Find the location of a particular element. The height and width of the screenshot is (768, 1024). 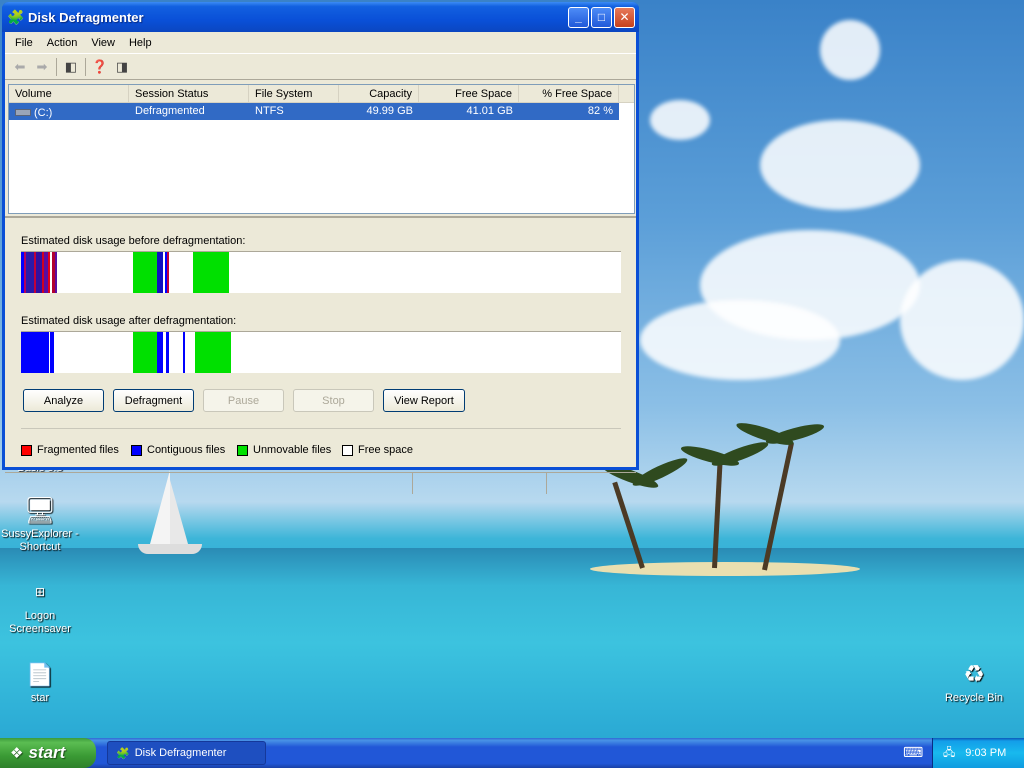

analyze-button: Analyze is located at coordinates (63, 400).